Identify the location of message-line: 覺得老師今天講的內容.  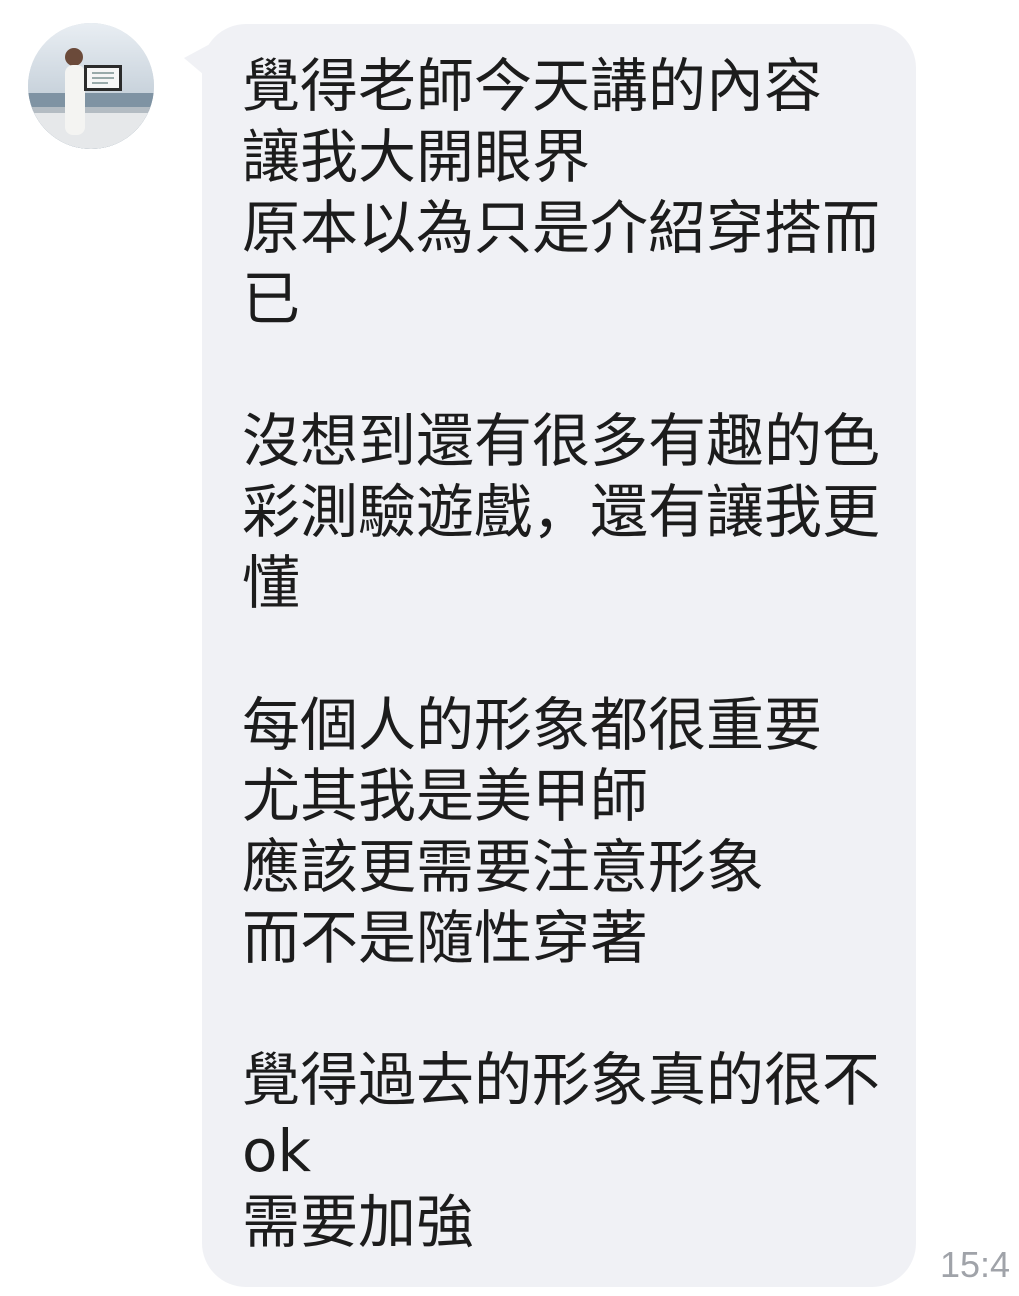
(532, 86).